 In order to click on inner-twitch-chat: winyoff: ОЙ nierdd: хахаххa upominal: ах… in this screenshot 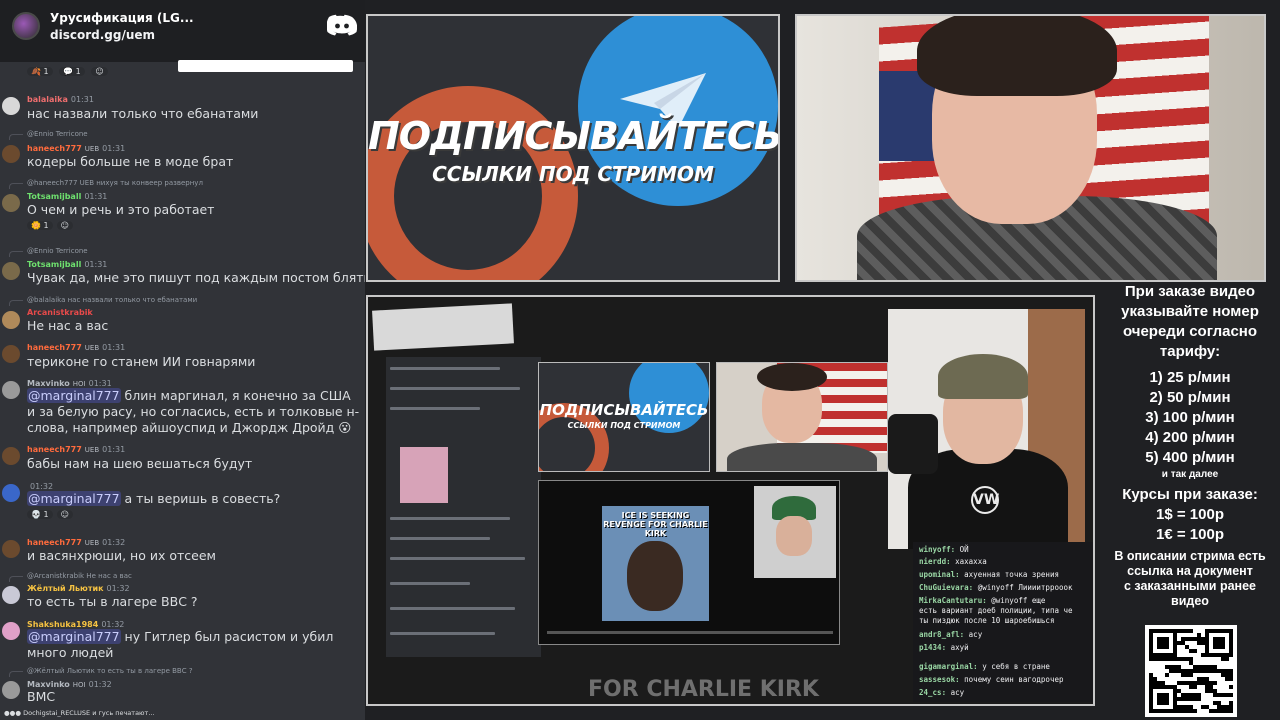, I will do `click(1003, 622)`.